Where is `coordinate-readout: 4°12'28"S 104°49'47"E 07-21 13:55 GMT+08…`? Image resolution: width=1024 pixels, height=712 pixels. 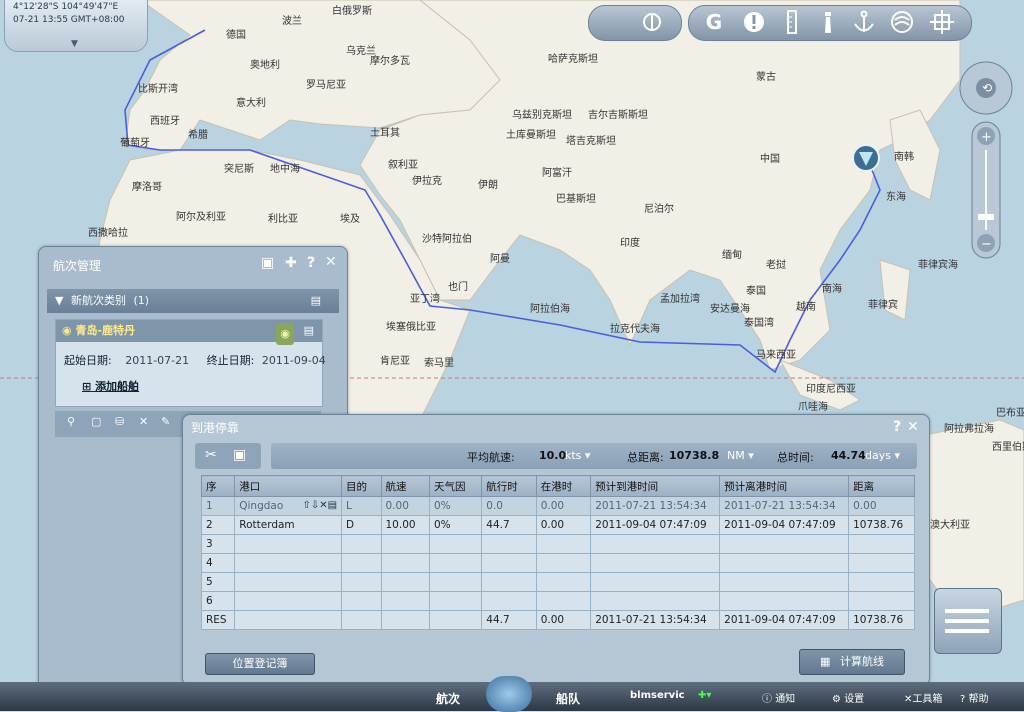
coordinate-readout: 4°12'28"S 104°49'47"E 07-21 13:55 GMT+08… is located at coordinates (76, 26).